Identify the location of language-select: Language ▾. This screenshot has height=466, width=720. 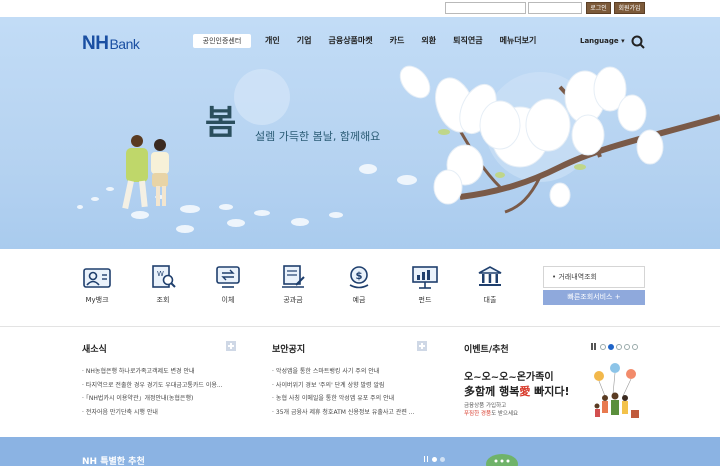
(602, 41).